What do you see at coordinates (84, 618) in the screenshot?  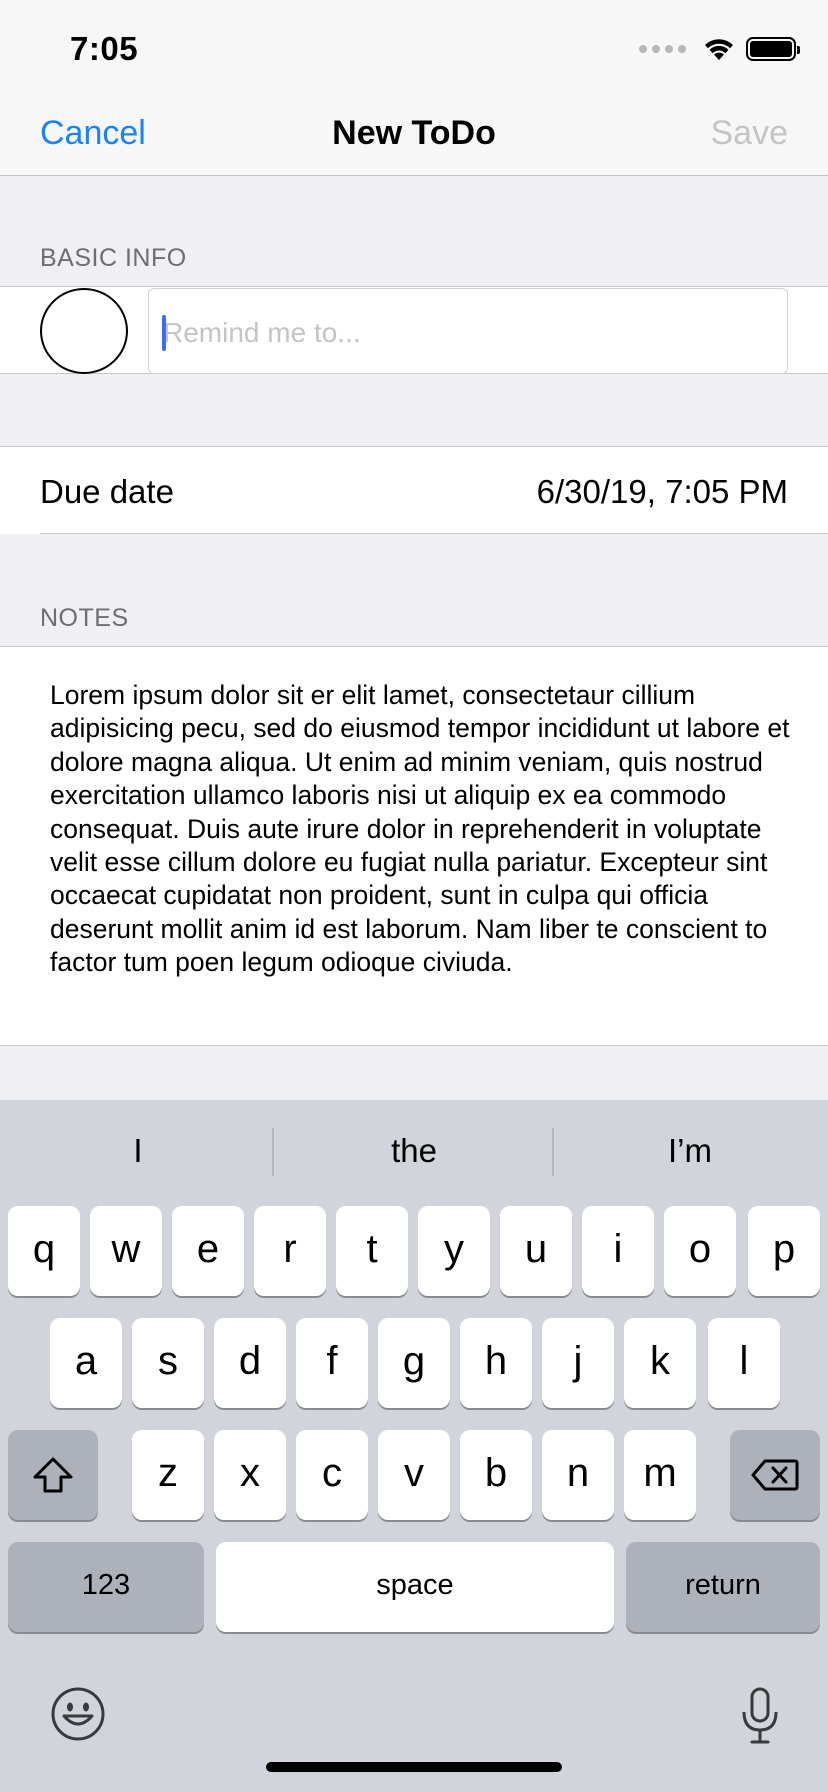 I see `section-header-notes: NOTES` at bounding box center [84, 618].